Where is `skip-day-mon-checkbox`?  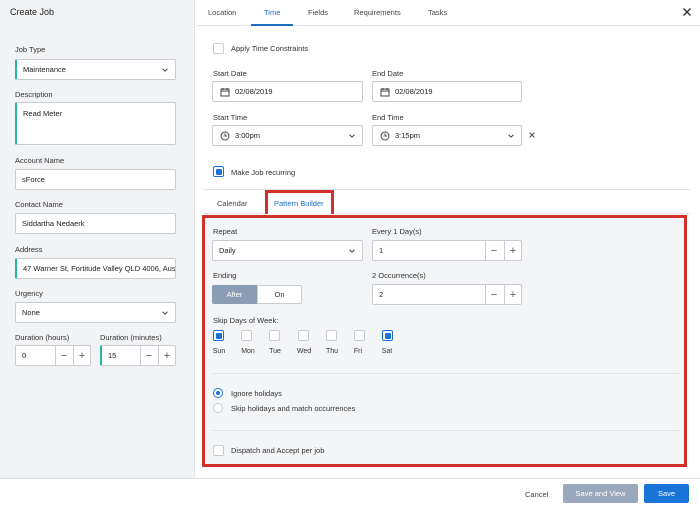 skip-day-mon-checkbox is located at coordinates (246, 335).